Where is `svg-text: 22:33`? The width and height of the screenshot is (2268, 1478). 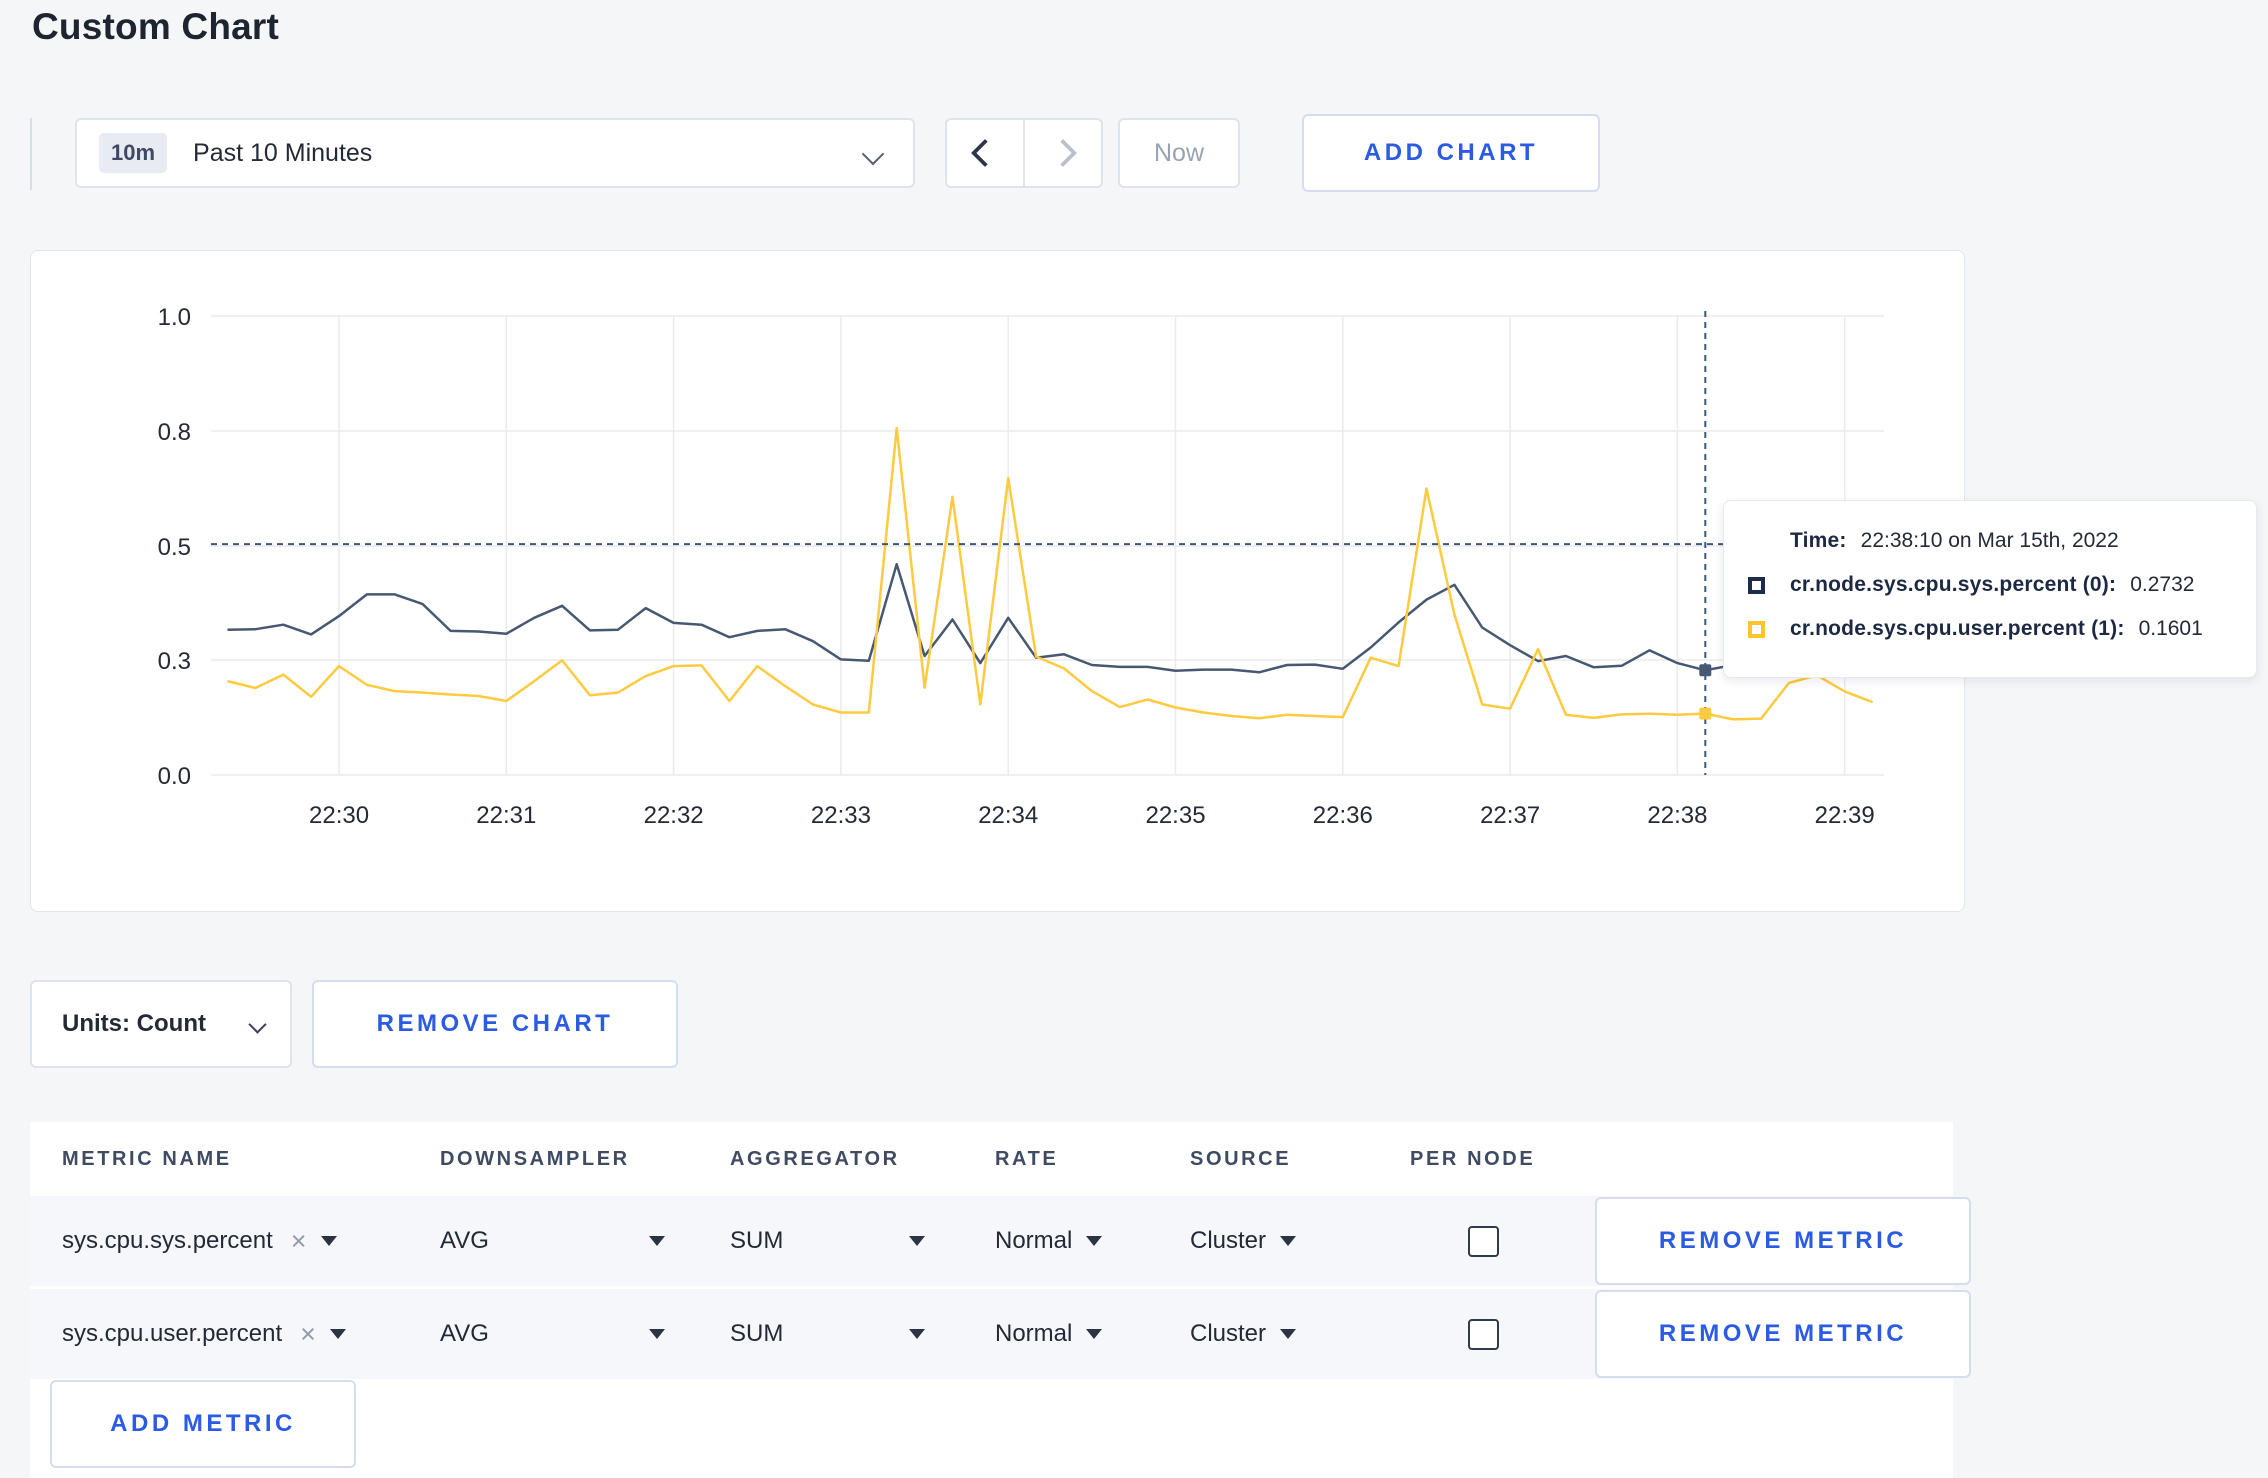
svg-text: 22:33 is located at coordinates (841, 815).